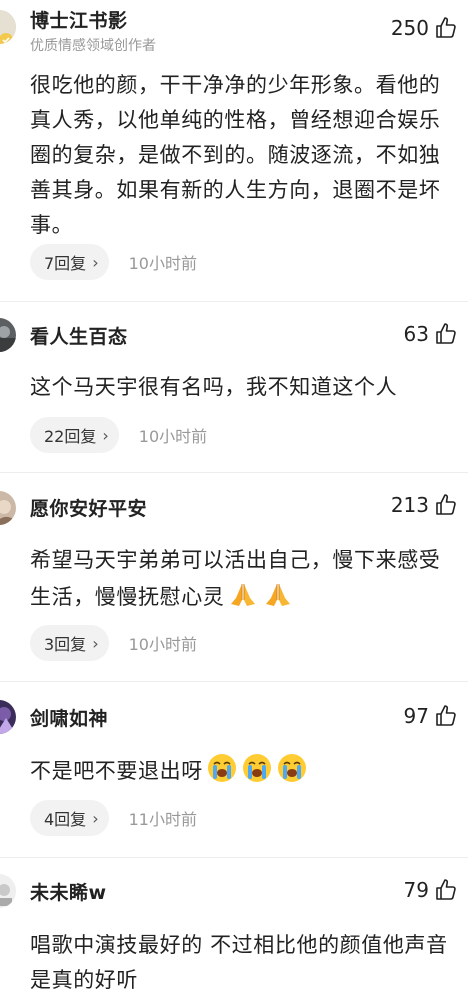 The height and width of the screenshot is (1000, 468). I want to click on view-replies-button: 3回复 ›, so click(69, 643).